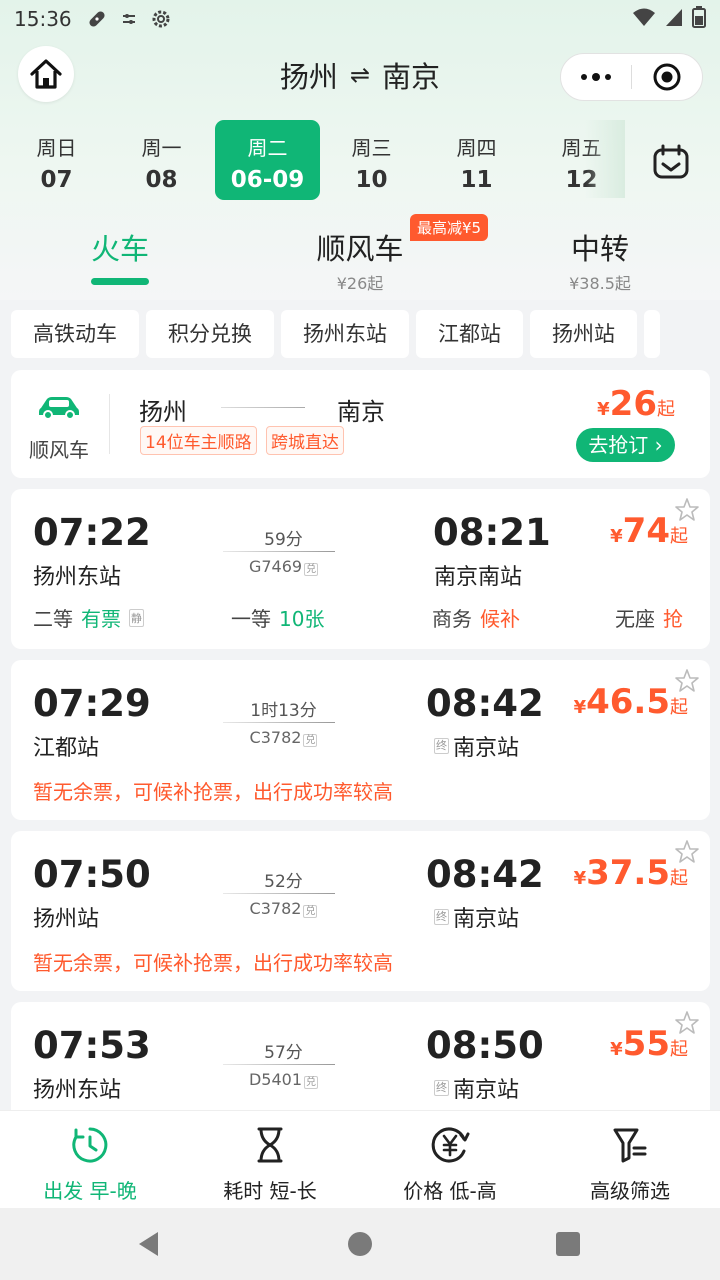 This screenshot has width=720, height=1280. What do you see at coordinates (485, 1045) in the screenshot?
I see `arrival-time: 08:50` at bounding box center [485, 1045].